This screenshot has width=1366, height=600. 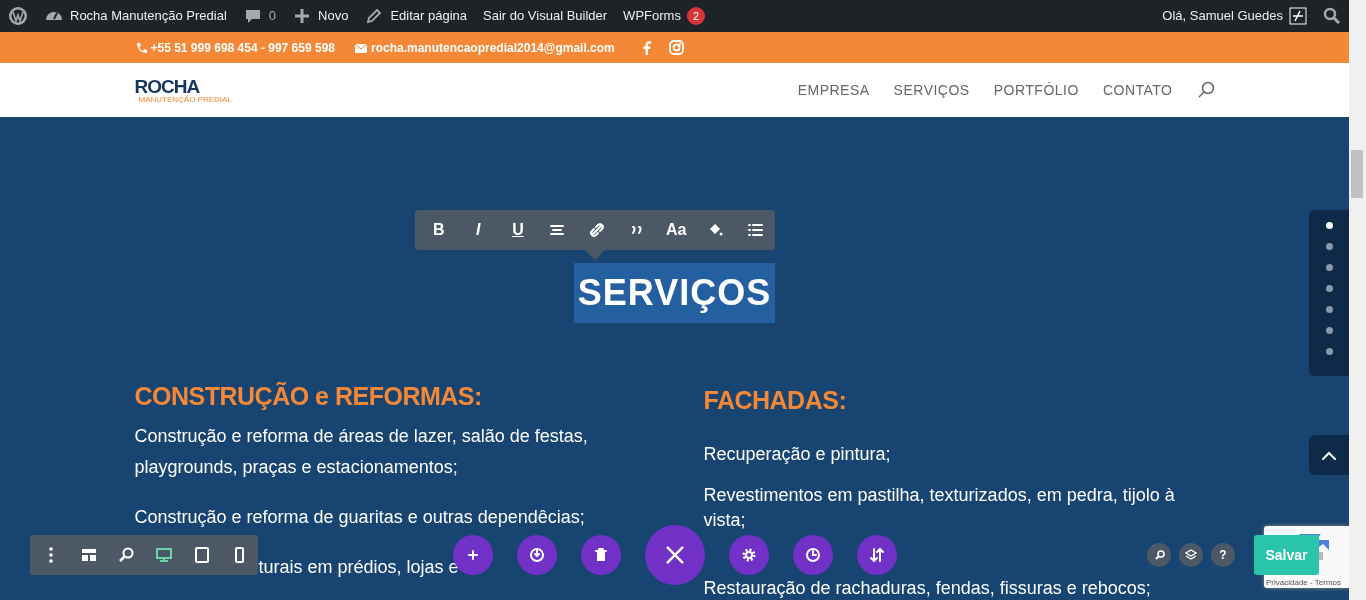 What do you see at coordinates (242, 48) in the screenshot?
I see `phone-number: +55 51 999 698 454 - 997 659 598` at bounding box center [242, 48].